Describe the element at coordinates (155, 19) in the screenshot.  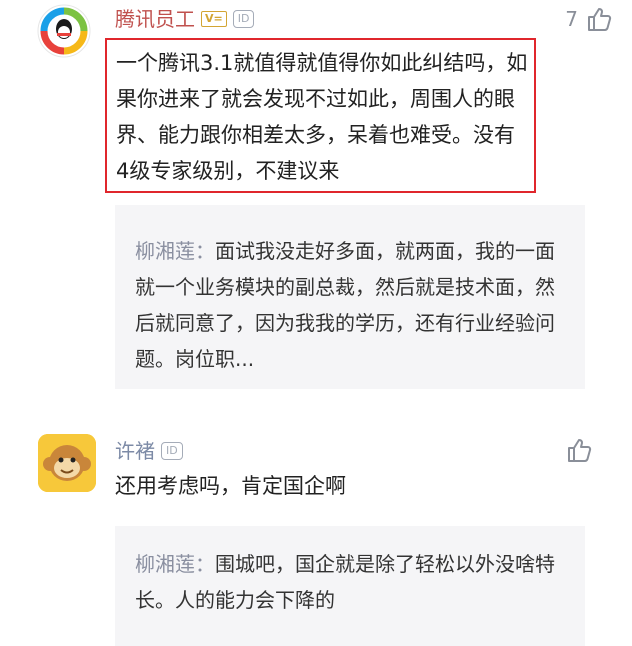
I see `author-name: 腾讯员工` at that location.